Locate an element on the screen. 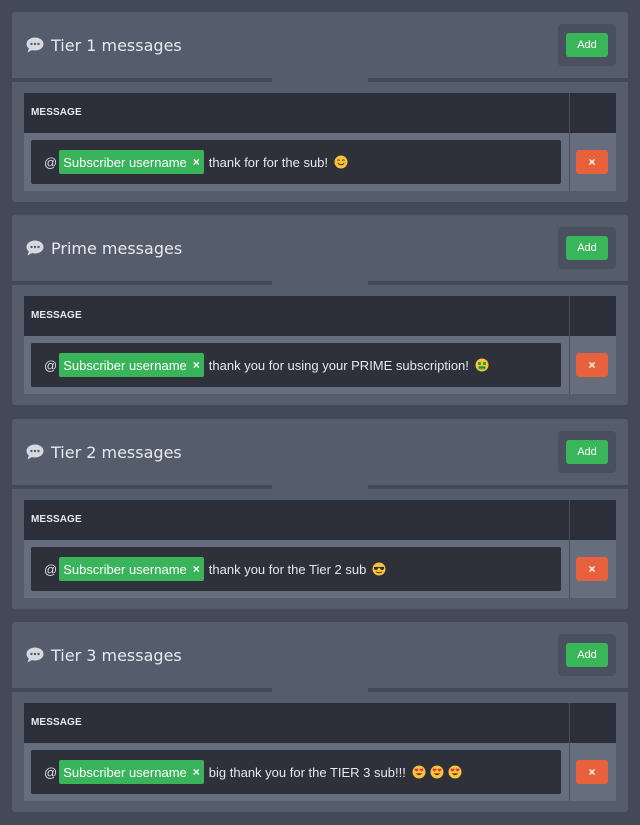 This screenshot has width=640, height=825. section-header: Tier 1 messages Add is located at coordinates (320, 45).